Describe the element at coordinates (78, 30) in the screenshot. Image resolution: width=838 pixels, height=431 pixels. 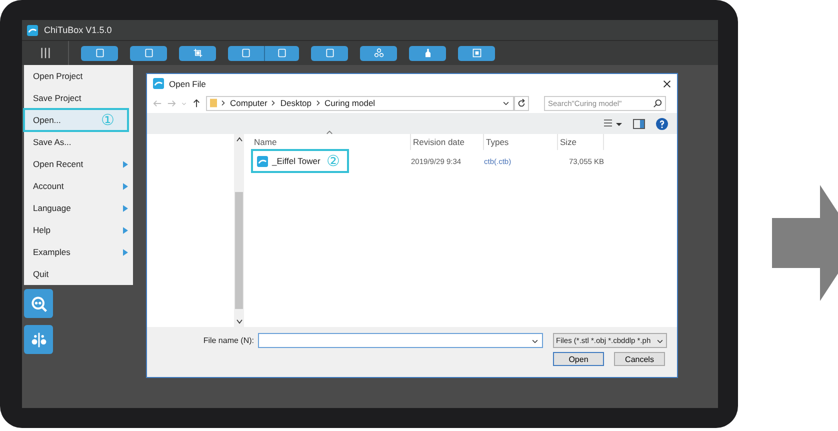
I see `window-title: ChiTuBox V1.5.0` at that location.